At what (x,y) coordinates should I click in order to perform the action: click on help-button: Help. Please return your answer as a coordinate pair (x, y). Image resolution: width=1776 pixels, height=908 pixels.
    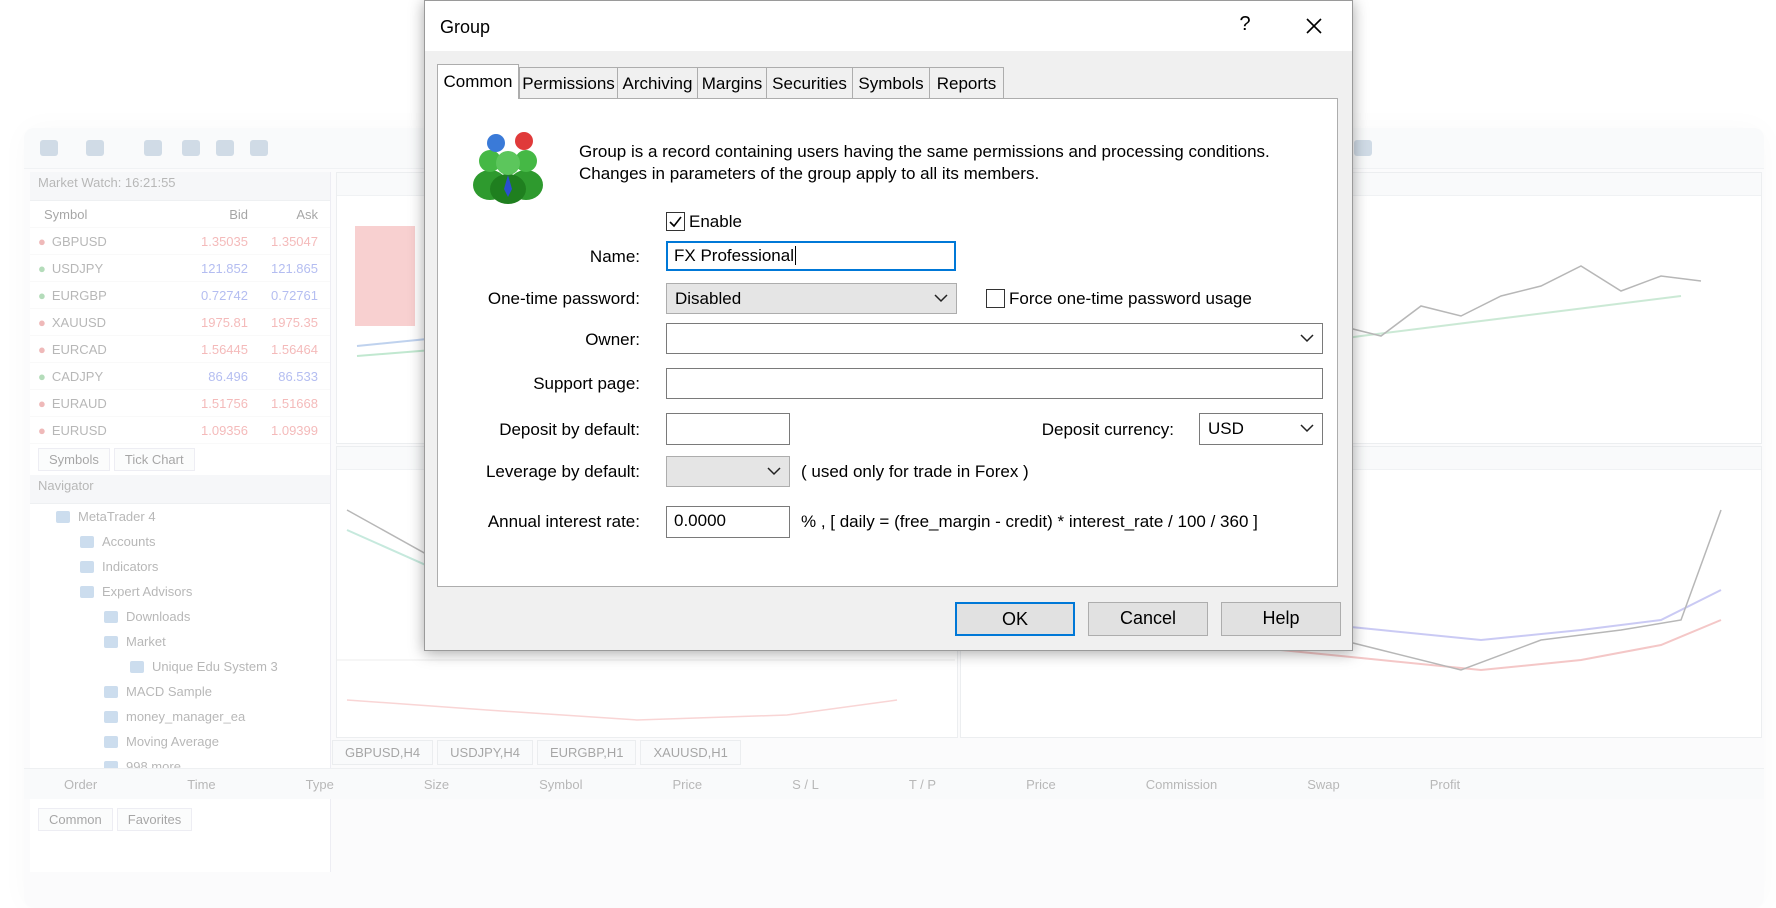
    Looking at the image, I should click on (1281, 619).